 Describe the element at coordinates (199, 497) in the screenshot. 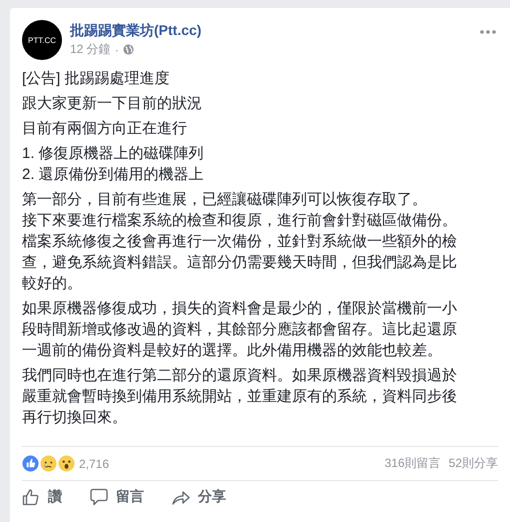

I see `share-action-button: 分享` at that location.